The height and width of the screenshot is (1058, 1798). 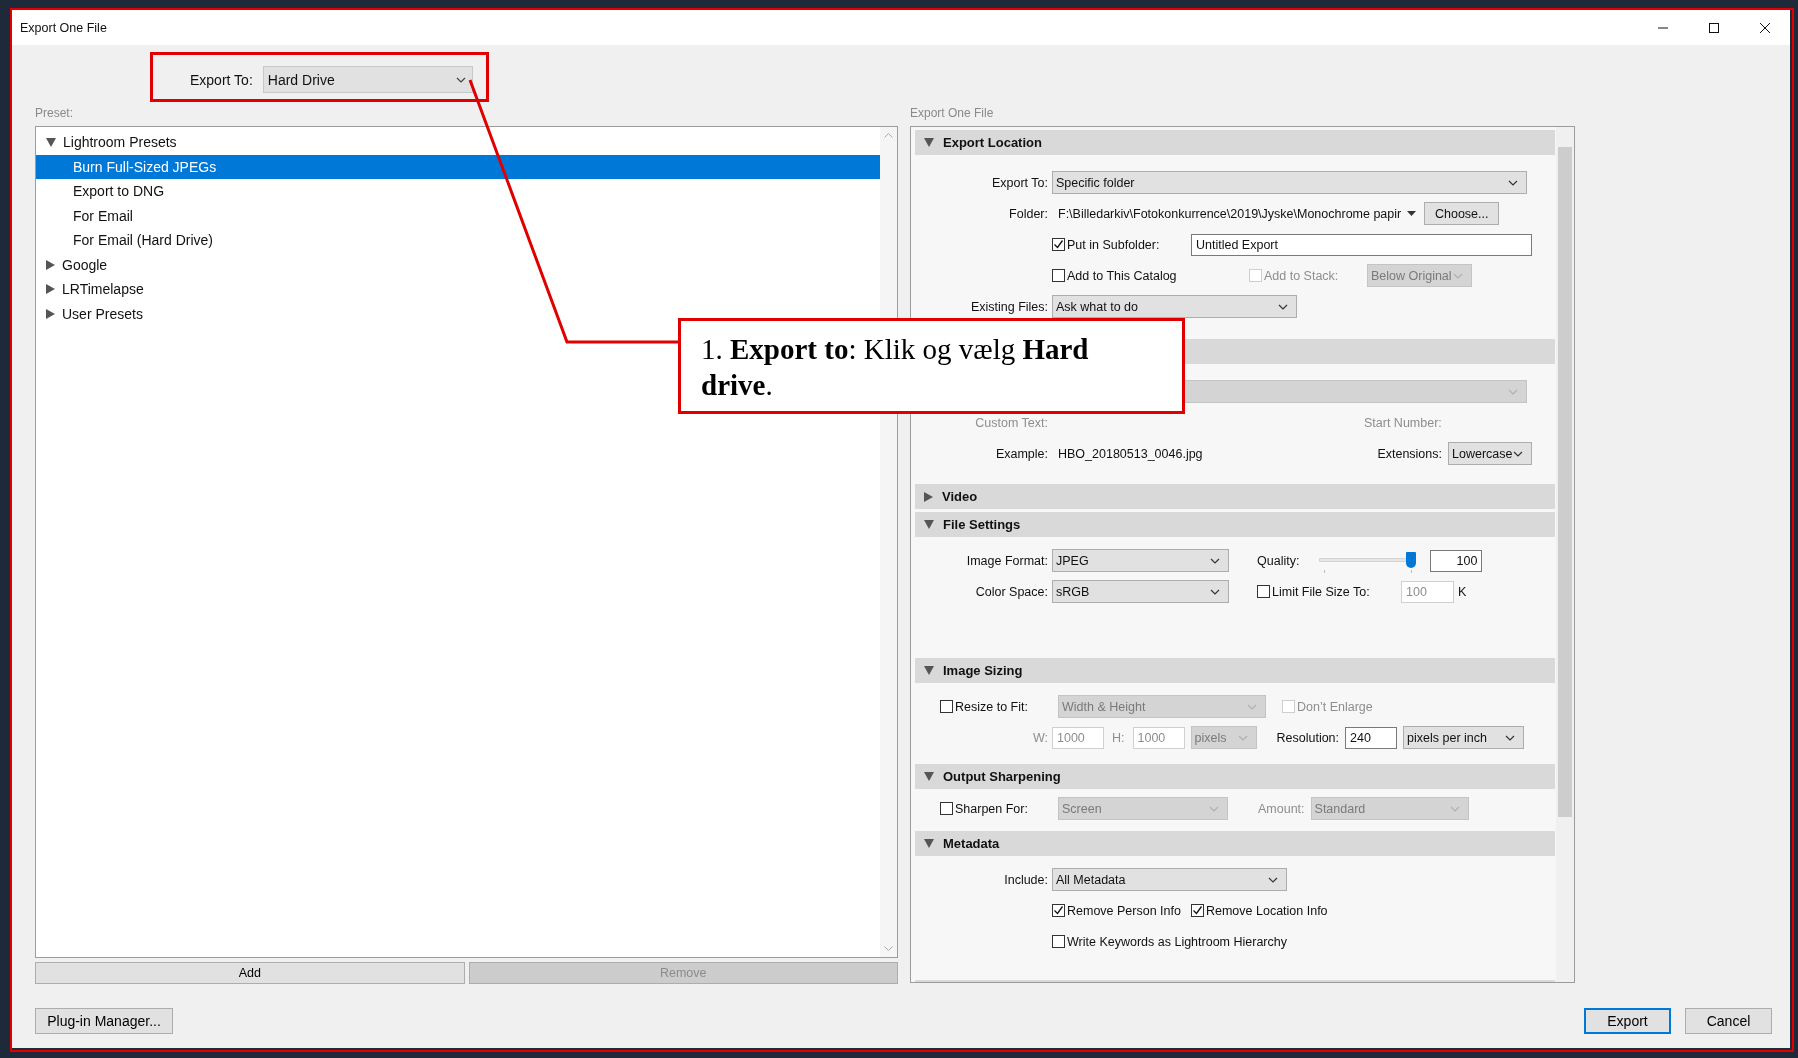 What do you see at coordinates (54, 113) in the screenshot?
I see `section-caption: Preset:` at bounding box center [54, 113].